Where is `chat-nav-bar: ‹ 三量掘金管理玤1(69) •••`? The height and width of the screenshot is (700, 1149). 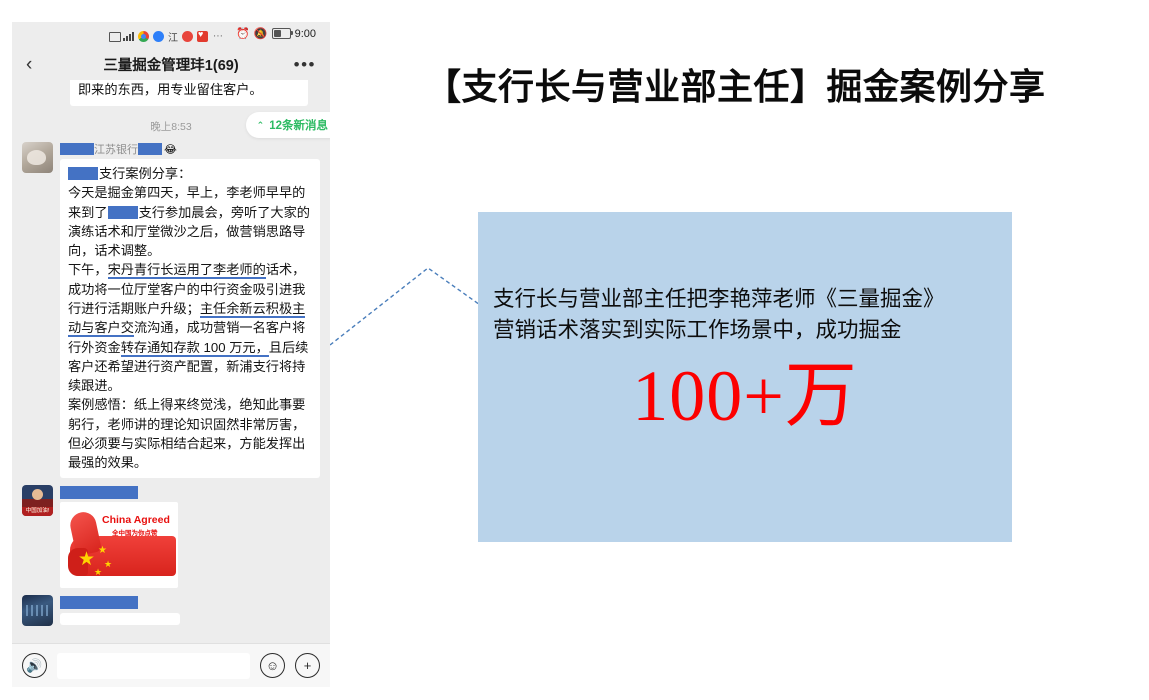 chat-nav-bar: ‹ 三量掘金管理玤1(69) ••• is located at coordinates (171, 64).